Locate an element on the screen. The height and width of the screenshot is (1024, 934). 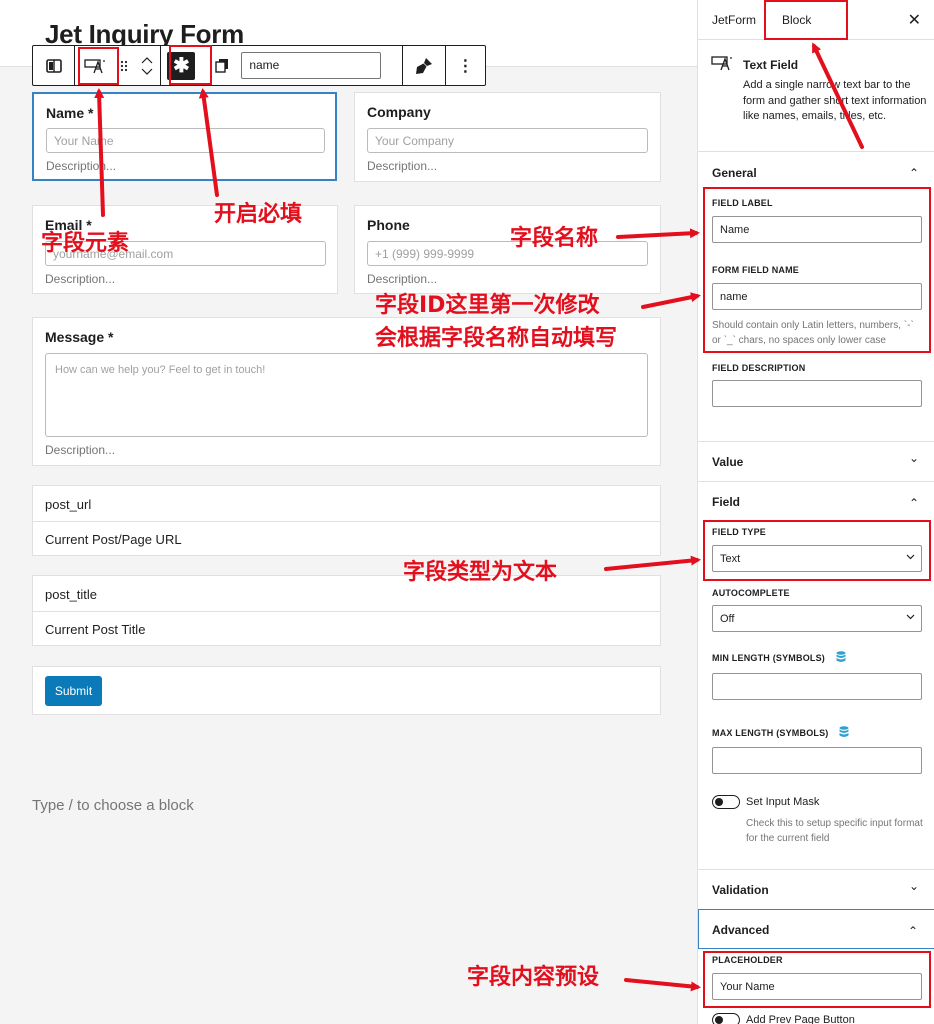
more-options-button: ⋮ is located at coordinates (465, 65).